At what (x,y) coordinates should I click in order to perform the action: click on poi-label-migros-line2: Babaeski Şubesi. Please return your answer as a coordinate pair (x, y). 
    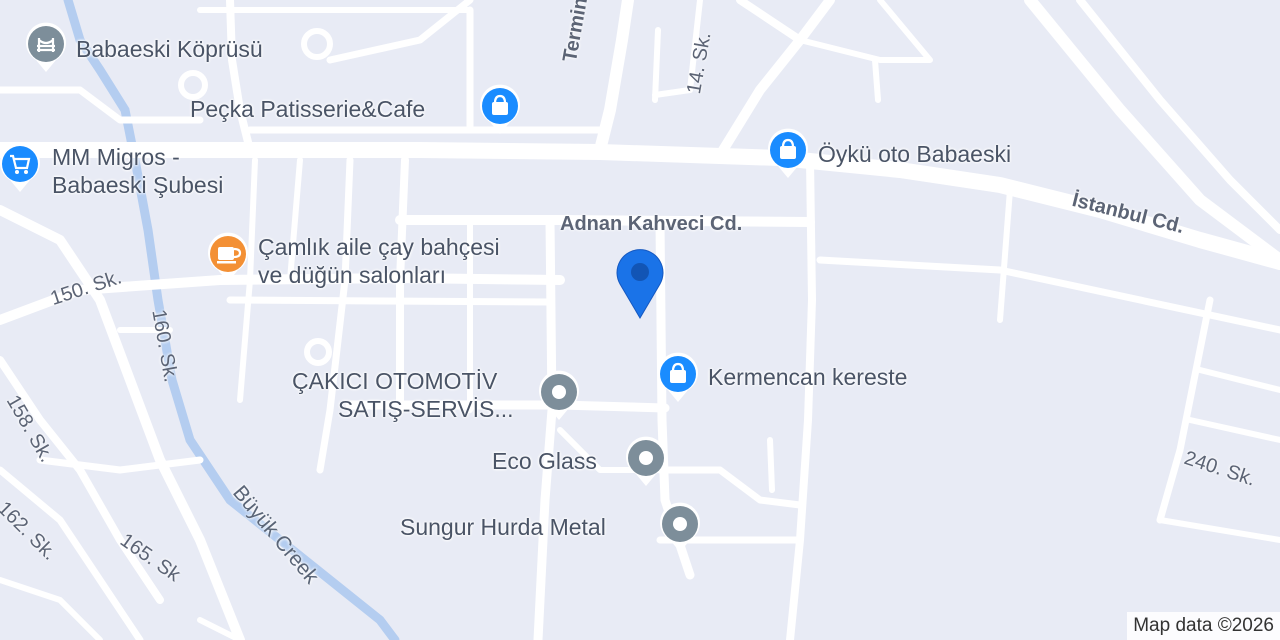
    Looking at the image, I should click on (137, 185).